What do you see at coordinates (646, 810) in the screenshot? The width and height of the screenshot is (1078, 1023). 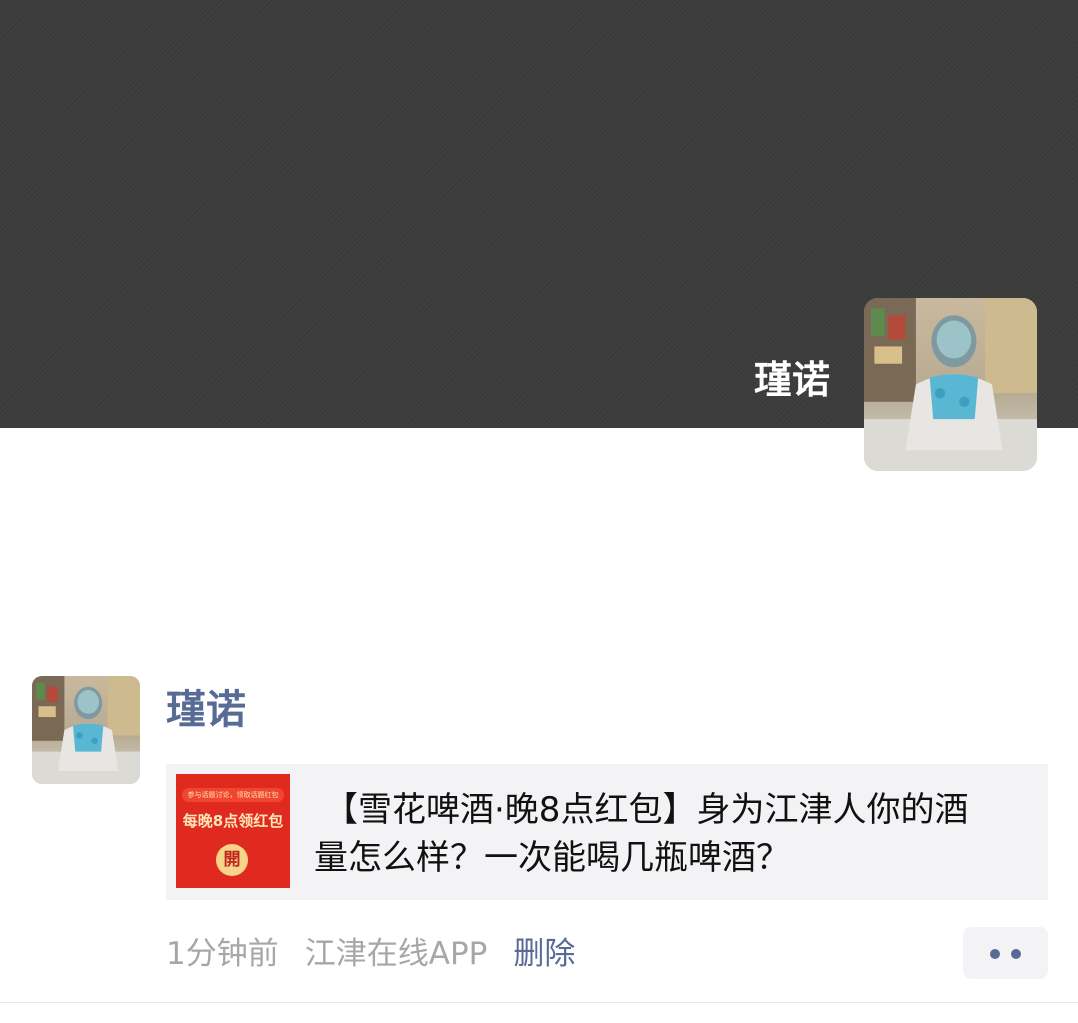 I see `link-title-line-1: 【雪花啤酒·晚8点红包】身为江津人你的酒` at bounding box center [646, 810].